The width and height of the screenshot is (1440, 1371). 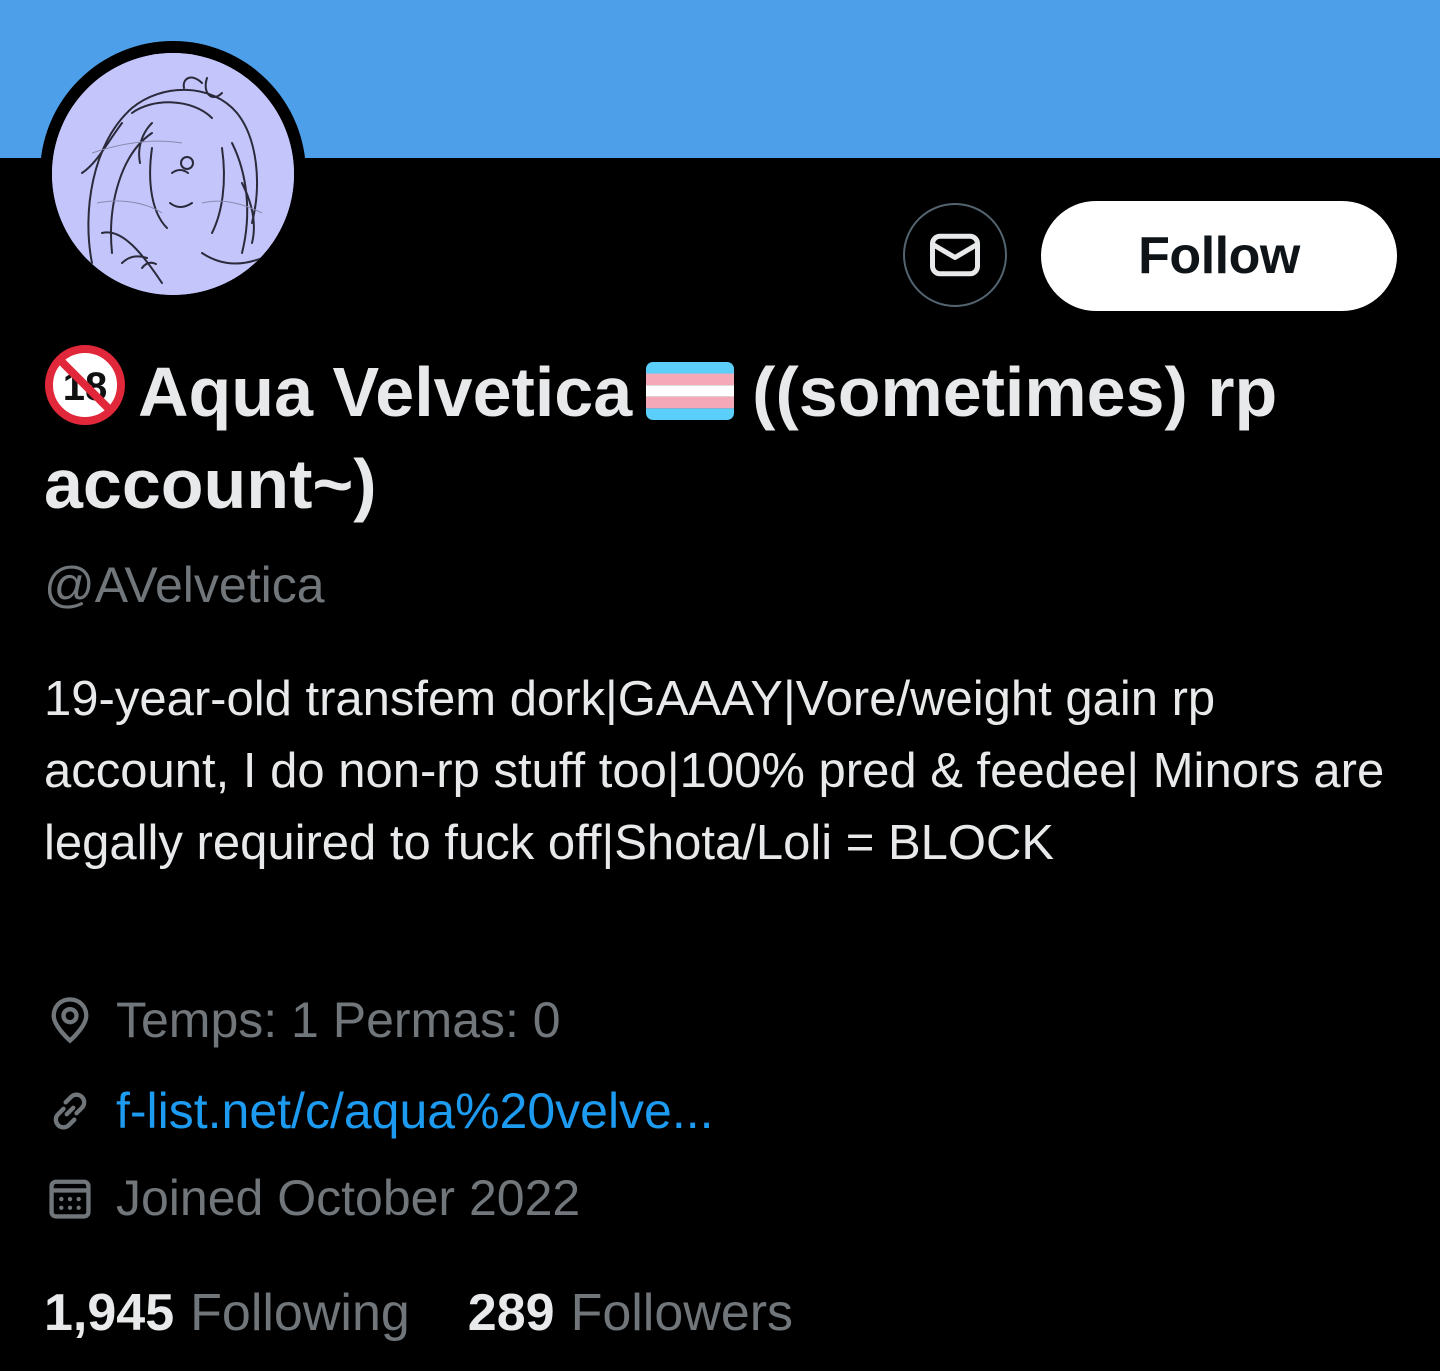 I want to click on location-pin-icon, so click(x=70, y=1020).